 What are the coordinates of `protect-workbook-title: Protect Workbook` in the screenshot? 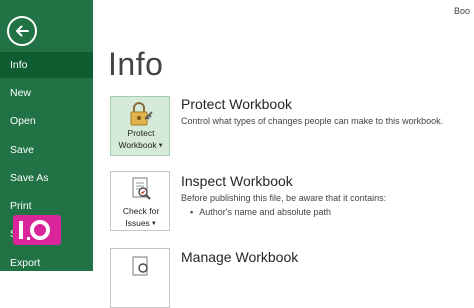 It's located at (237, 104).